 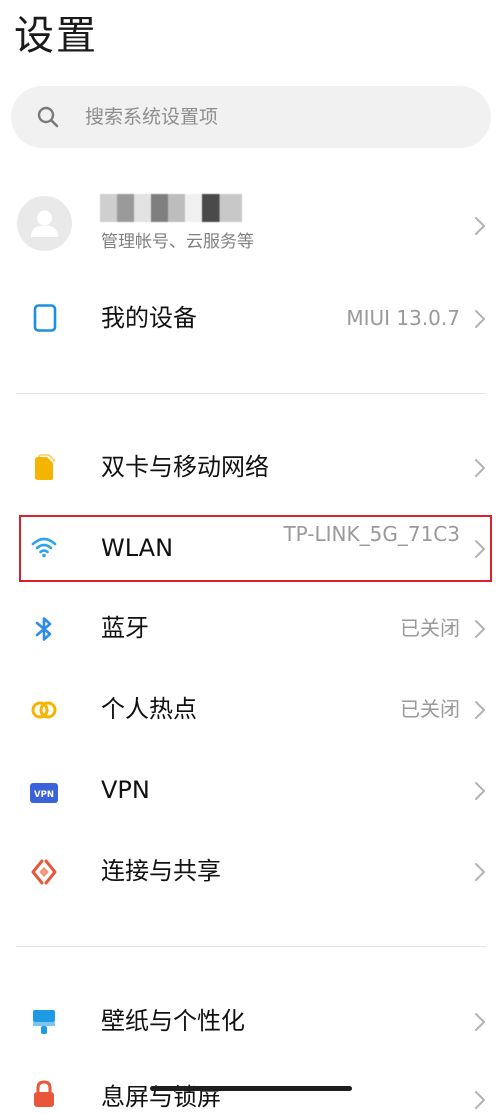 What do you see at coordinates (45, 318) in the screenshot?
I see `phone-icon` at bounding box center [45, 318].